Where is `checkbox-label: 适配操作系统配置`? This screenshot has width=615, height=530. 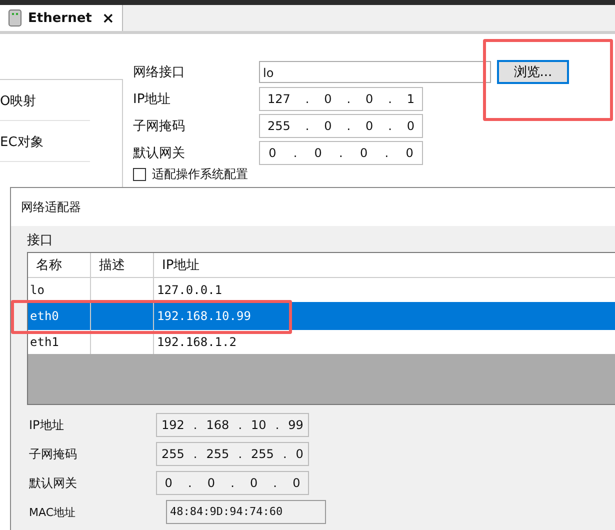 checkbox-label: 适配操作系统配置 is located at coordinates (200, 174).